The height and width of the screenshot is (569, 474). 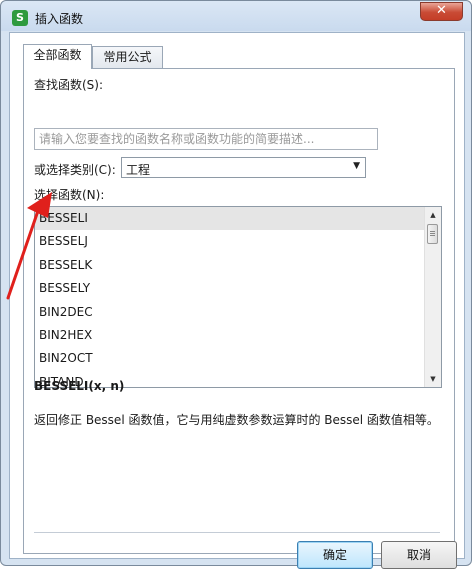 What do you see at coordinates (69, 85) in the screenshot?
I see `search-label: 查找函数(S):` at bounding box center [69, 85].